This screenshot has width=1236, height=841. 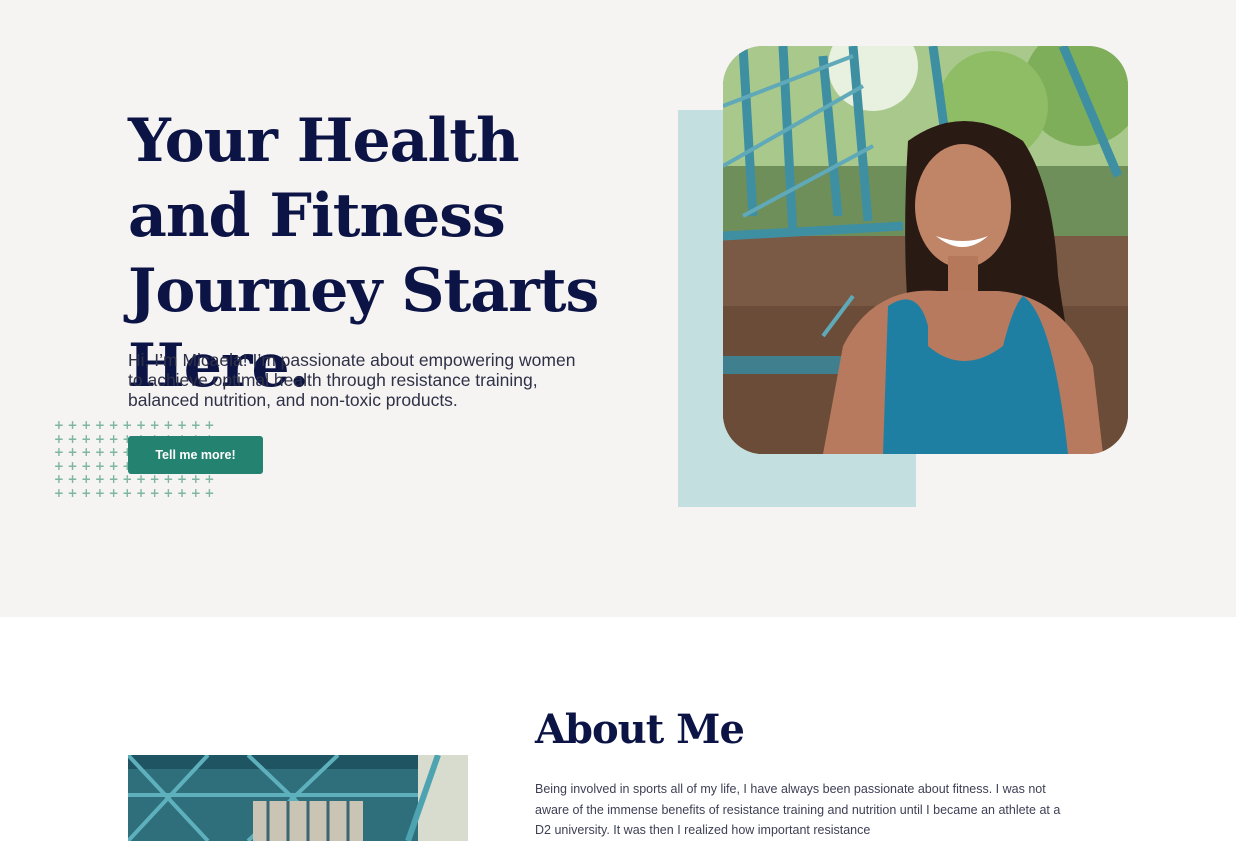 I want to click on tell-me-more-button: Tell me more!, so click(x=195, y=455).